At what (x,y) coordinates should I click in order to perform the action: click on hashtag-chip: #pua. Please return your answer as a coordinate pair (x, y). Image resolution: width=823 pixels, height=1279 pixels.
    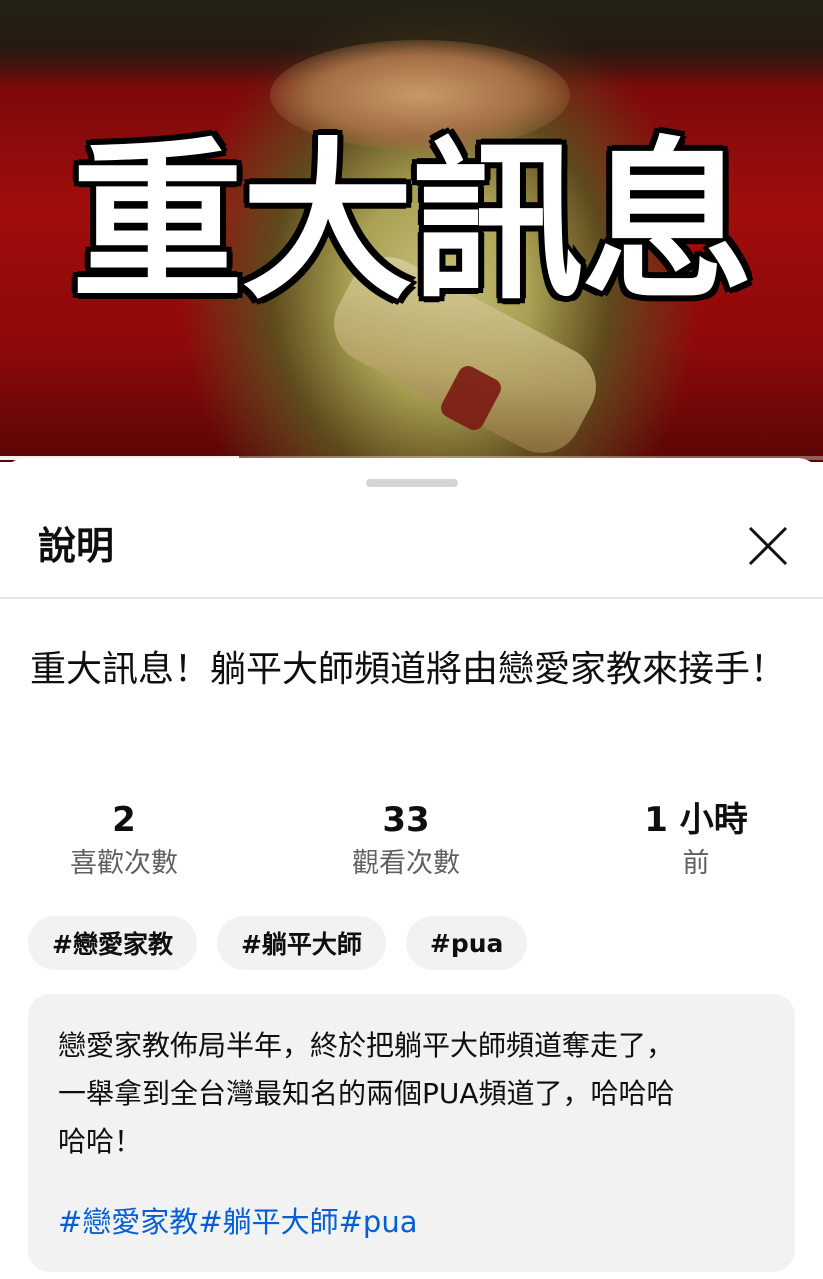
    Looking at the image, I should click on (466, 943).